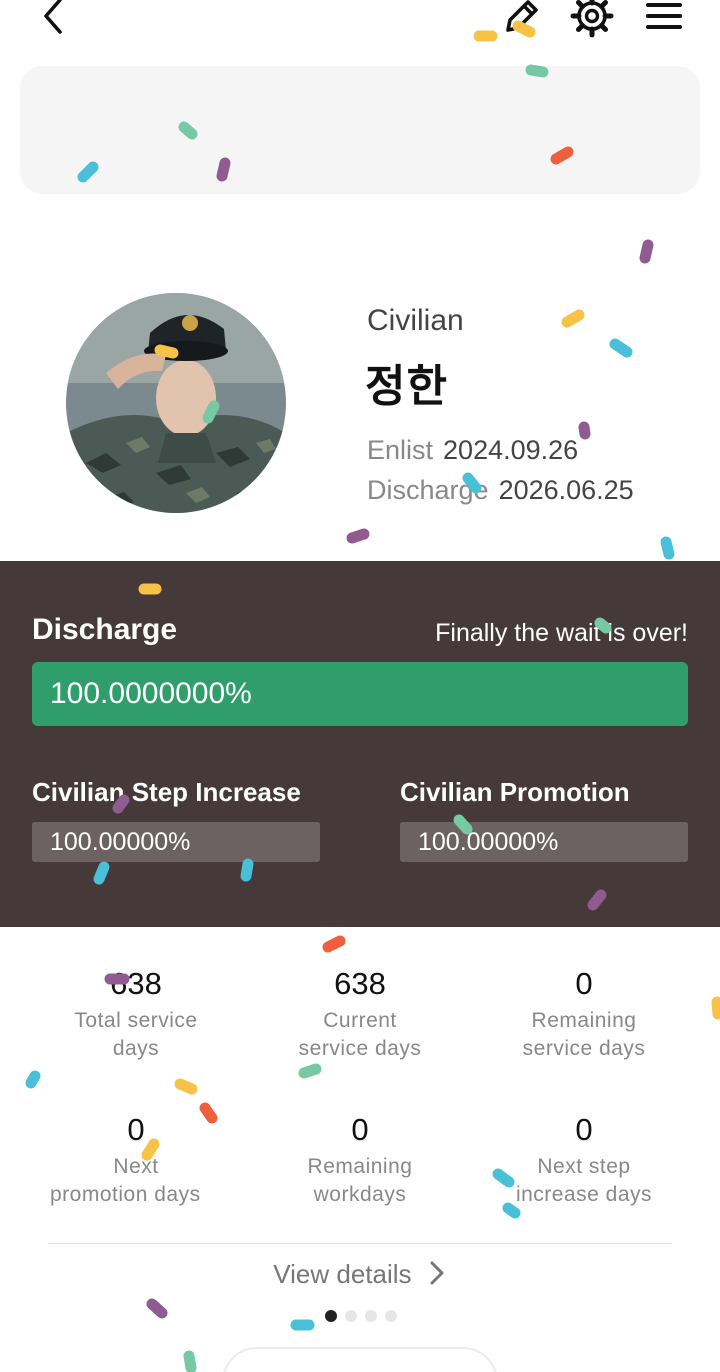  What do you see at coordinates (360, 130) in the screenshot?
I see `banner-area` at bounding box center [360, 130].